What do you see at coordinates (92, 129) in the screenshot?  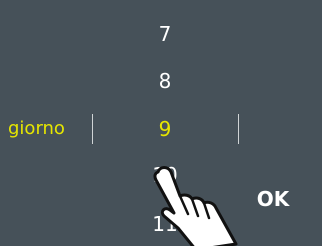 I see `selection-divider-left` at bounding box center [92, 129].